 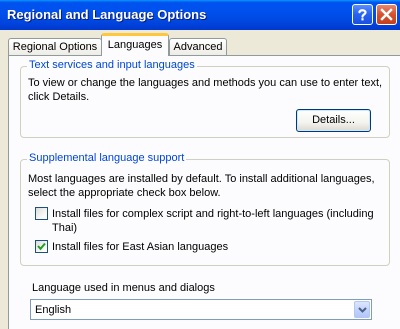 What do you see at coordinates (41, 213) in the screenshot?
I see `complex-script-checkbox` at bounding box center [41, 213].